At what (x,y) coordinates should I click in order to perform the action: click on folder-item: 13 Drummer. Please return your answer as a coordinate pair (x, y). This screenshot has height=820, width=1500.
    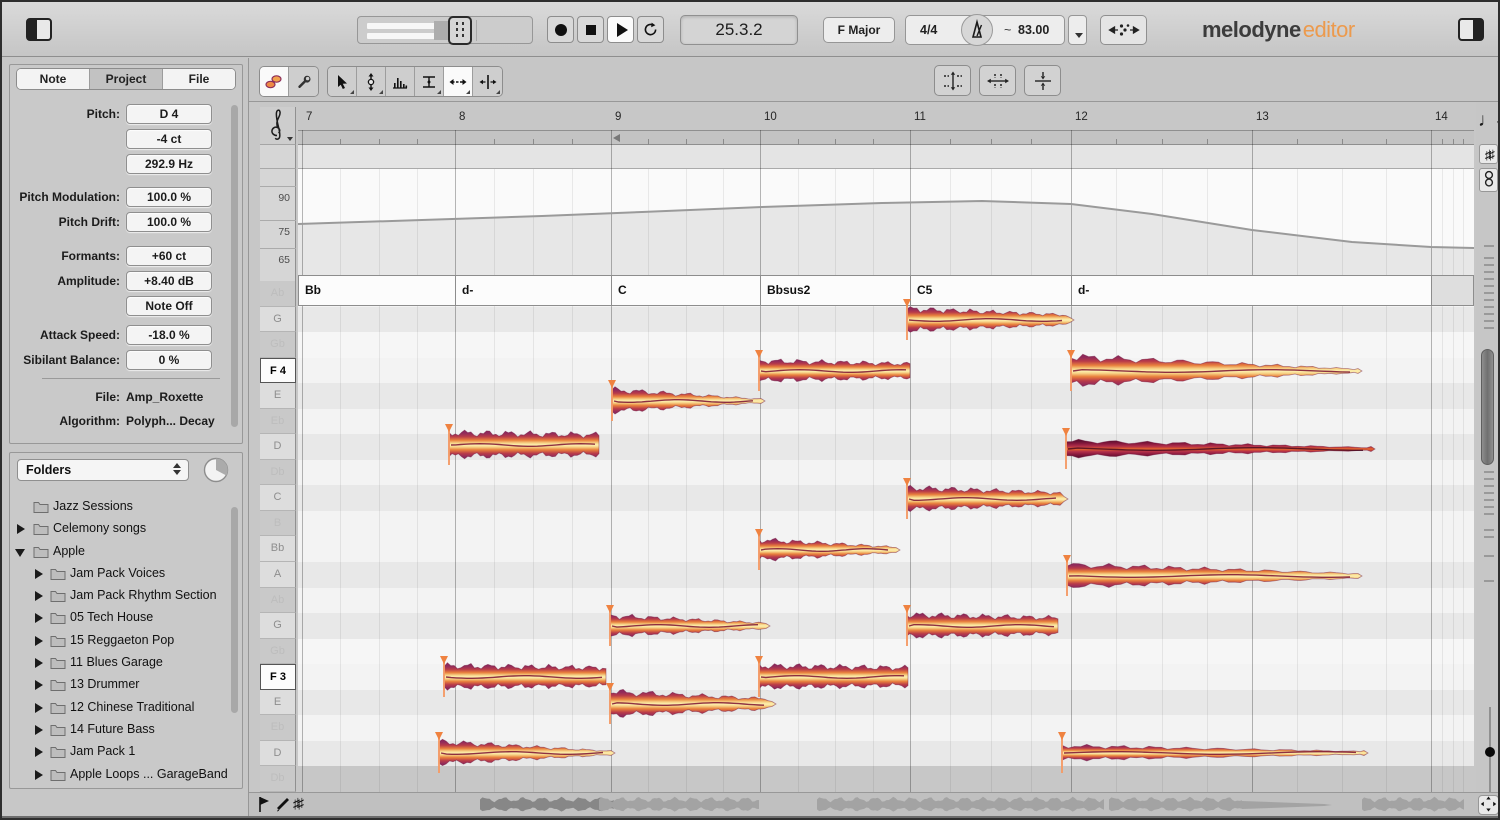
    Looking at the image, I should click on (120, 684).